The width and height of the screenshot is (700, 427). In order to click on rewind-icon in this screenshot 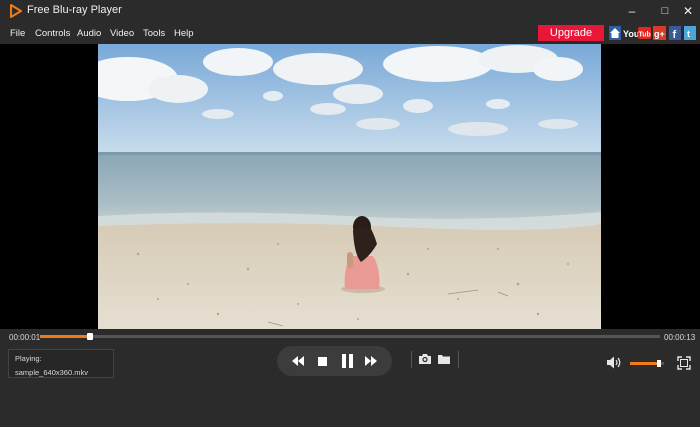, I will do `click(298, 361)`.